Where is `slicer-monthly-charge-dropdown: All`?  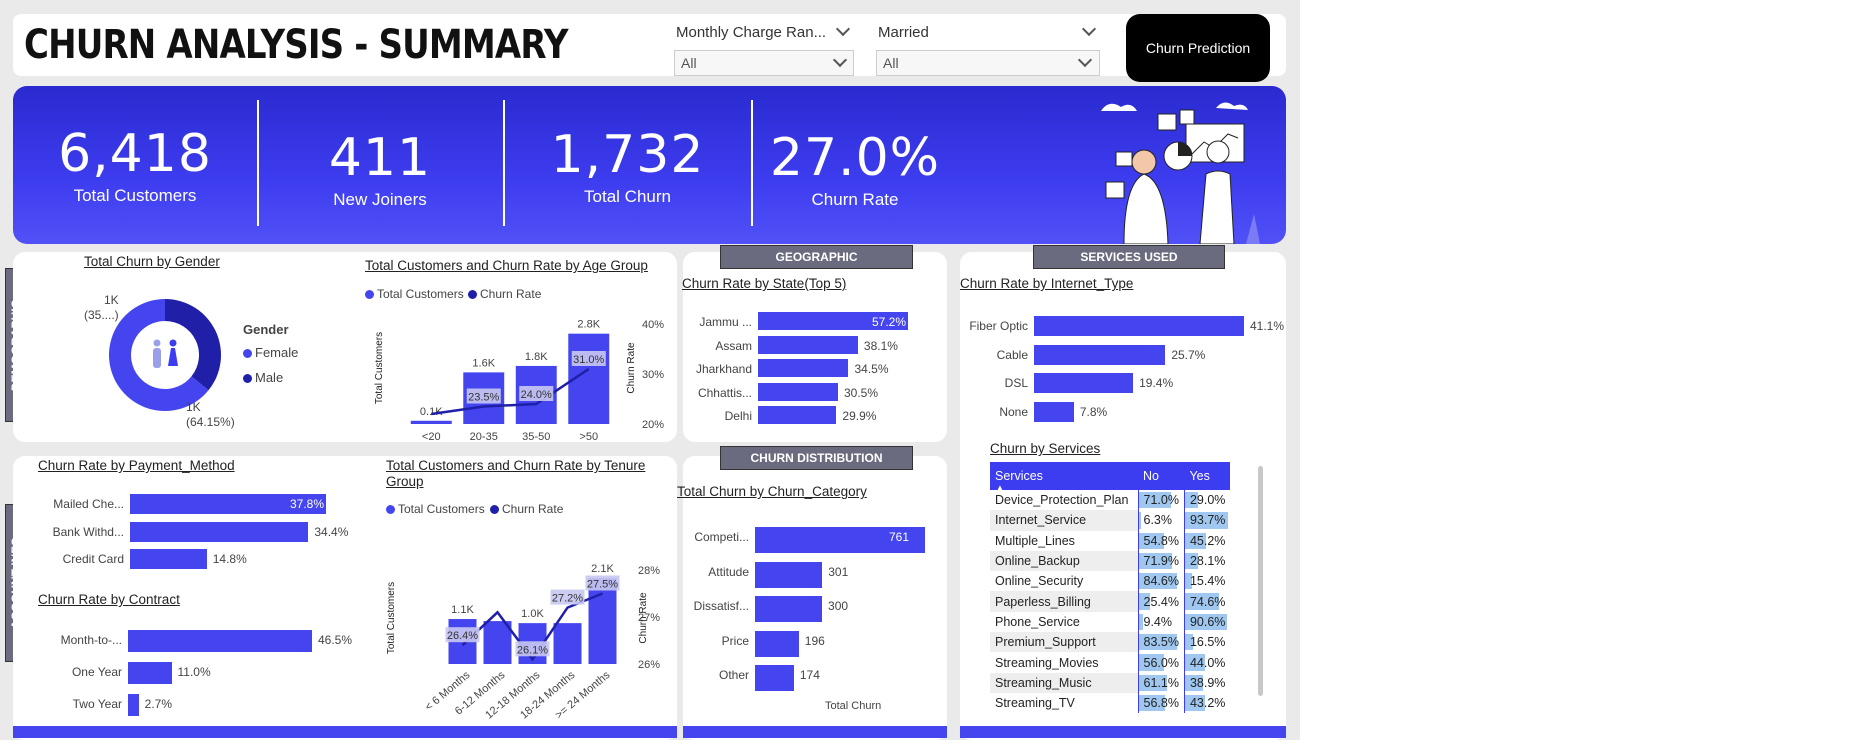
slicer-monthly-charge-dropdown: All is located at coordinates (764, 63).